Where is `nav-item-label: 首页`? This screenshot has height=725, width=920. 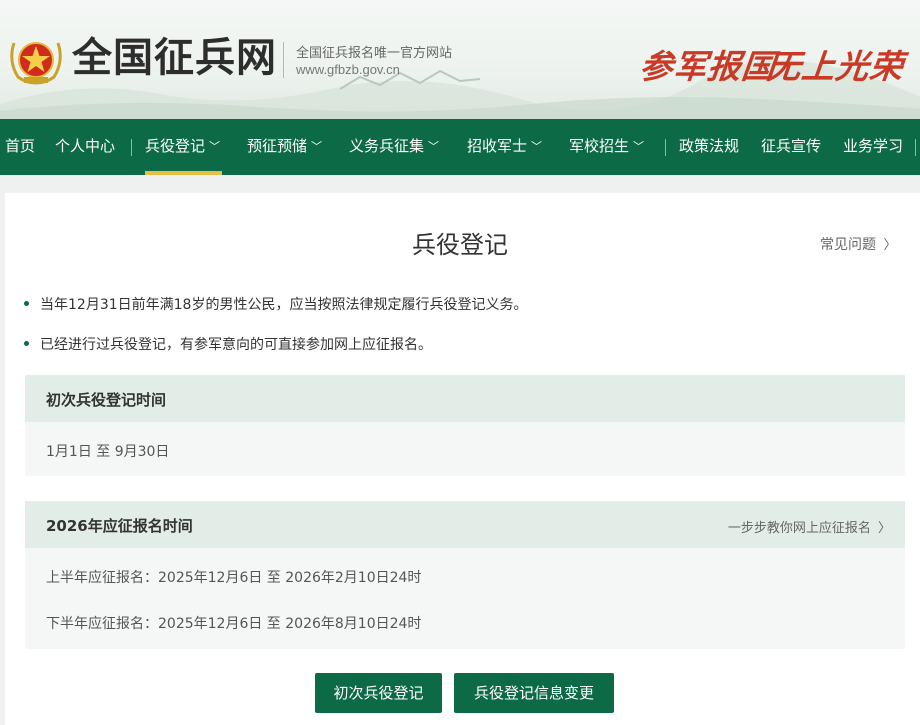 nav-item-label: 首页 is located at coordinates (20, 146).